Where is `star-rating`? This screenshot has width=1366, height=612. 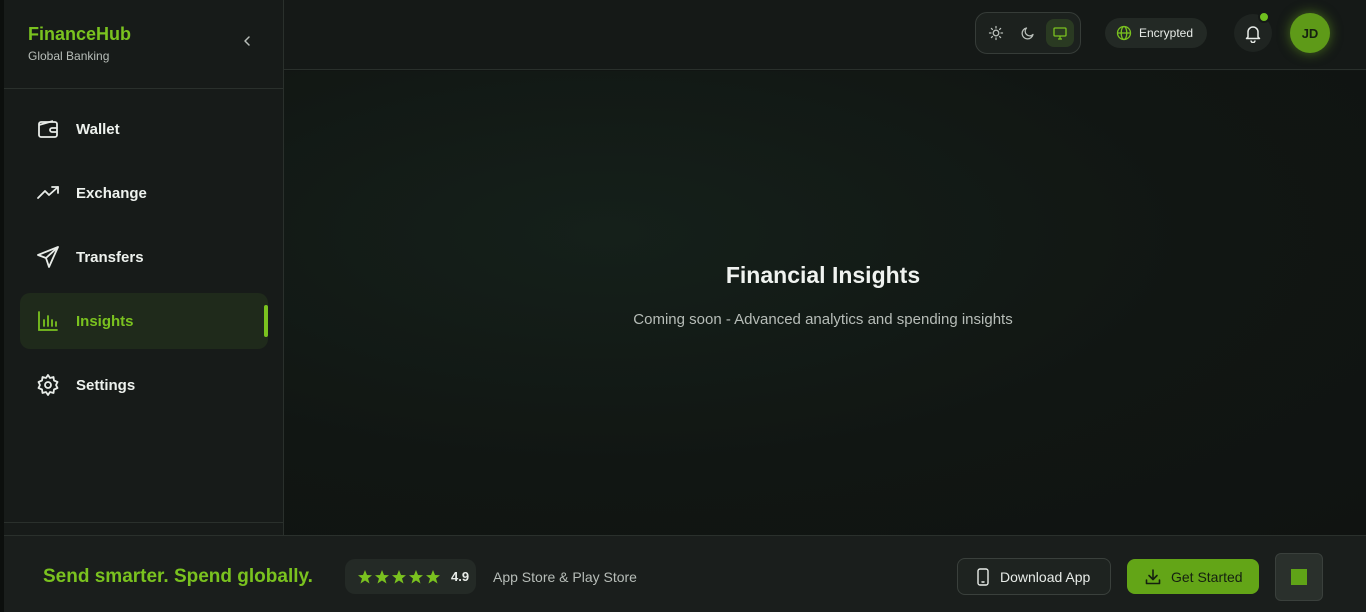
star-rating is located at coordinates (399, 577).